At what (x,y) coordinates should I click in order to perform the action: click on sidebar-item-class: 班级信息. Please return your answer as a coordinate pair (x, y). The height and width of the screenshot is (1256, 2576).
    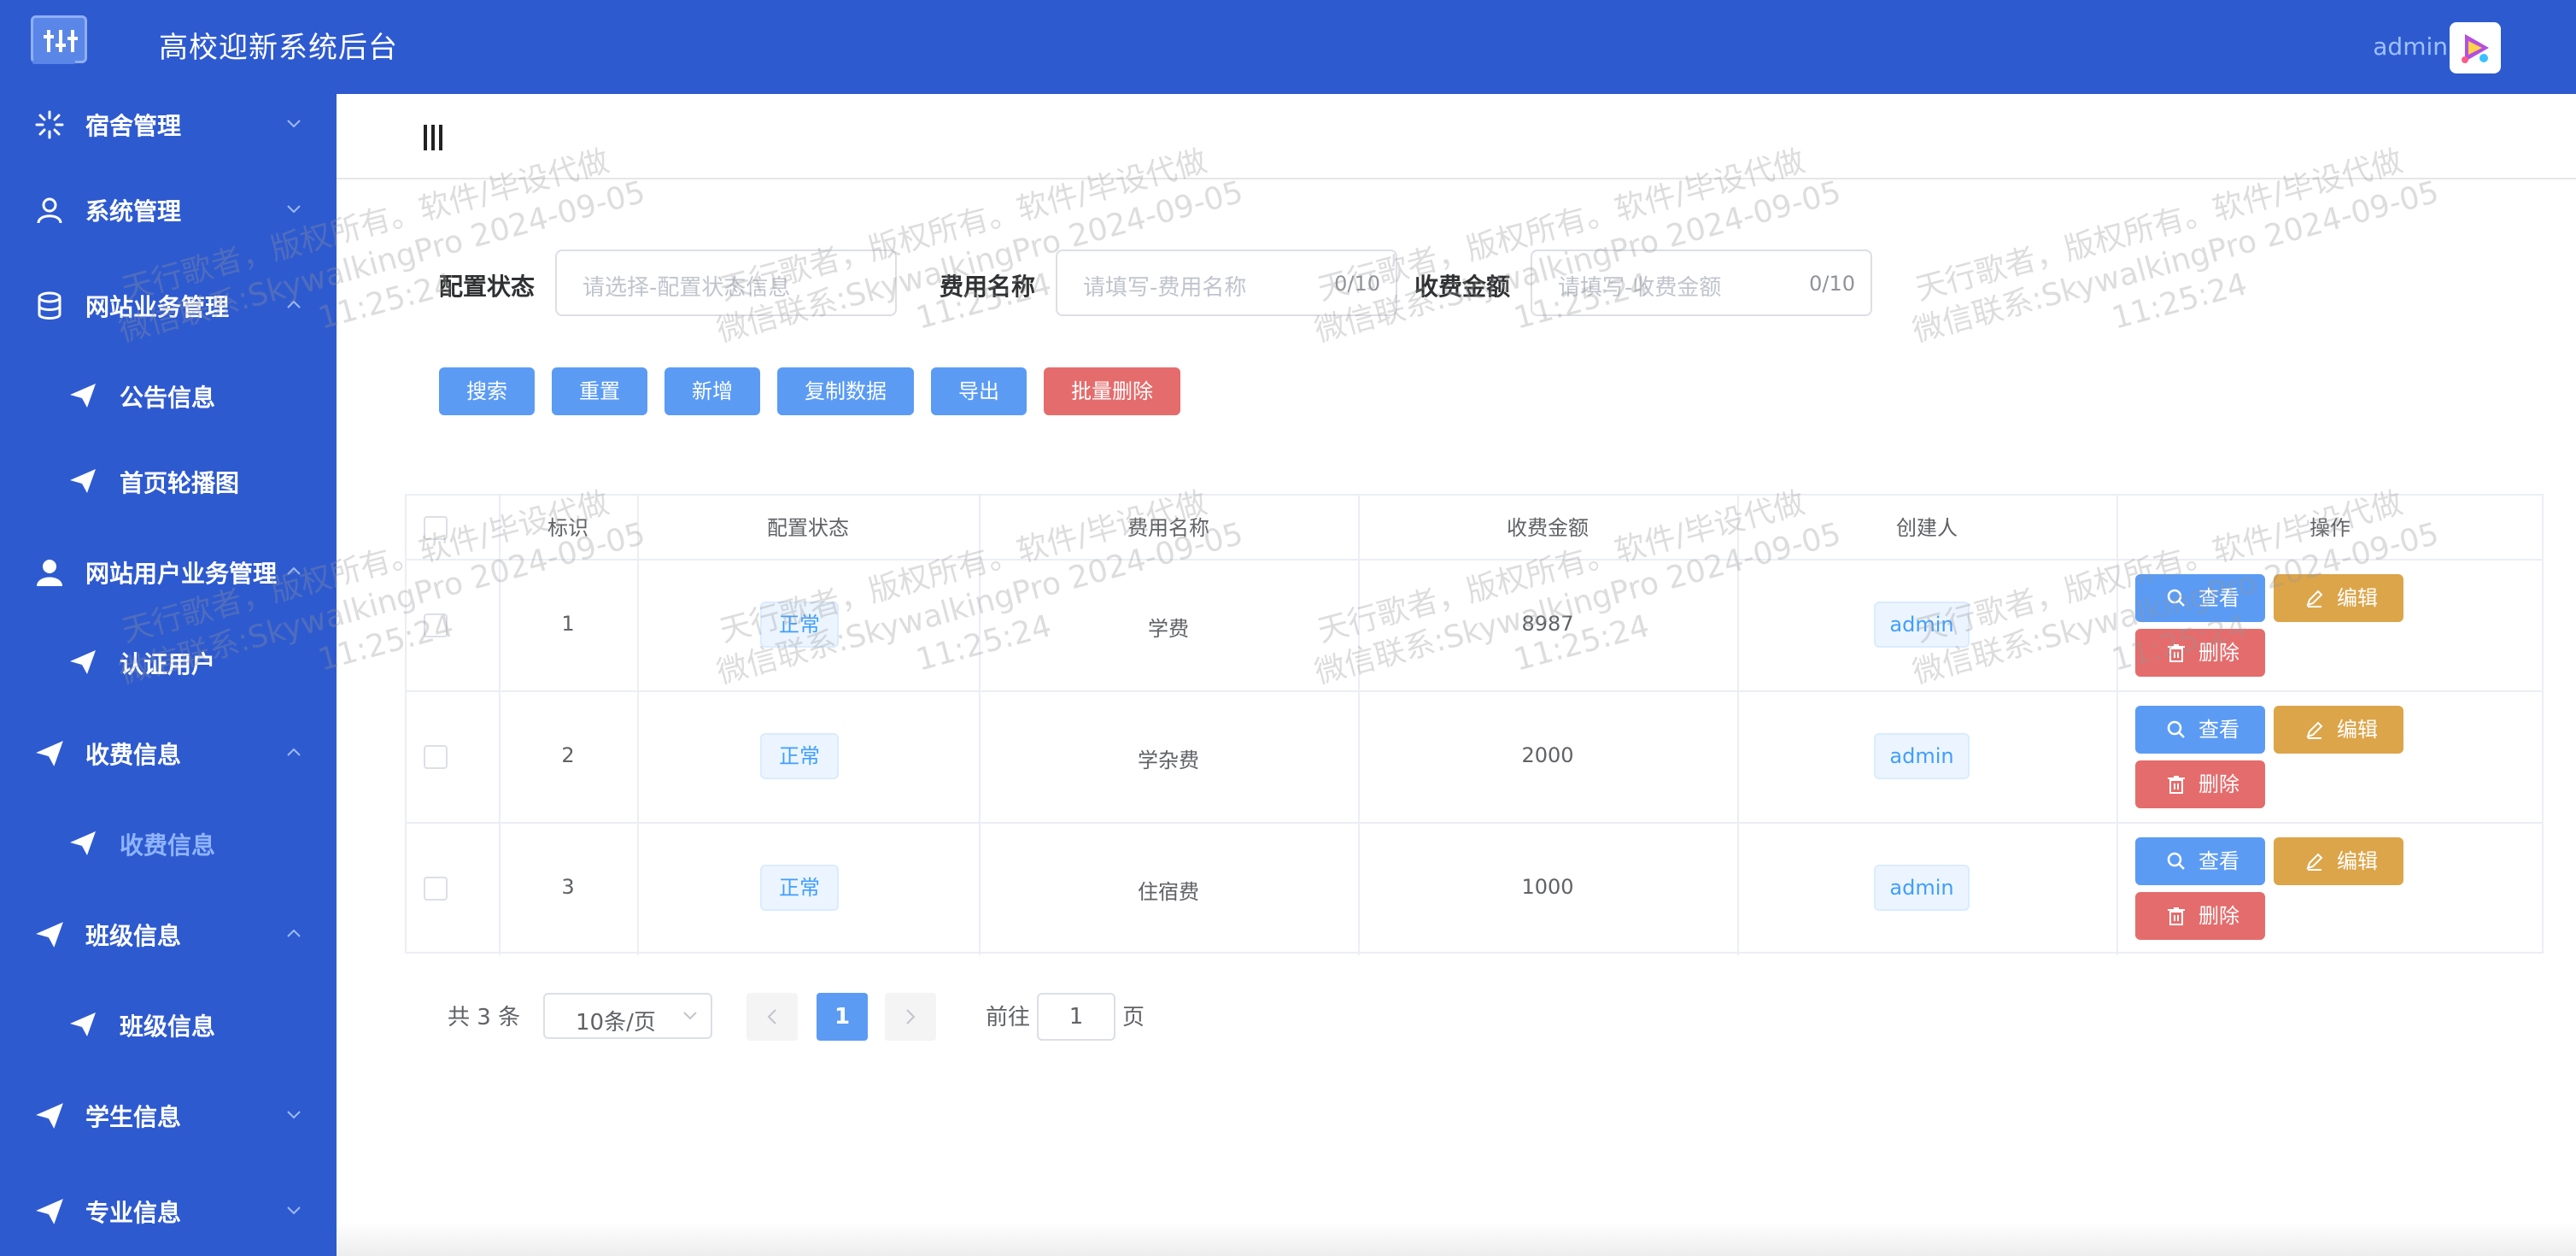
    Looking at the image, I should click on (168, 1023).